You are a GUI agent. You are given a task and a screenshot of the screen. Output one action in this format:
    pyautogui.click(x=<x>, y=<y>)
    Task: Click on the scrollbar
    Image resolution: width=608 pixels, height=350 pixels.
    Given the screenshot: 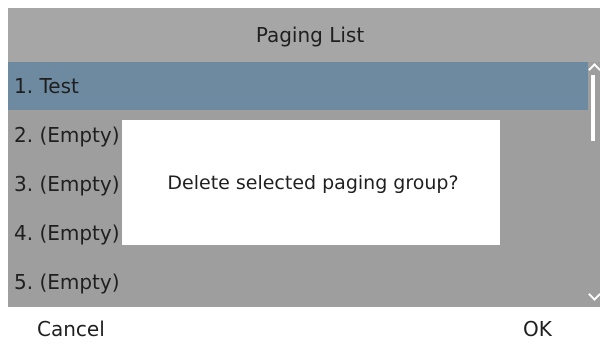 What is the action you would take?
    pyautogui.click(x=594, y=184)
    